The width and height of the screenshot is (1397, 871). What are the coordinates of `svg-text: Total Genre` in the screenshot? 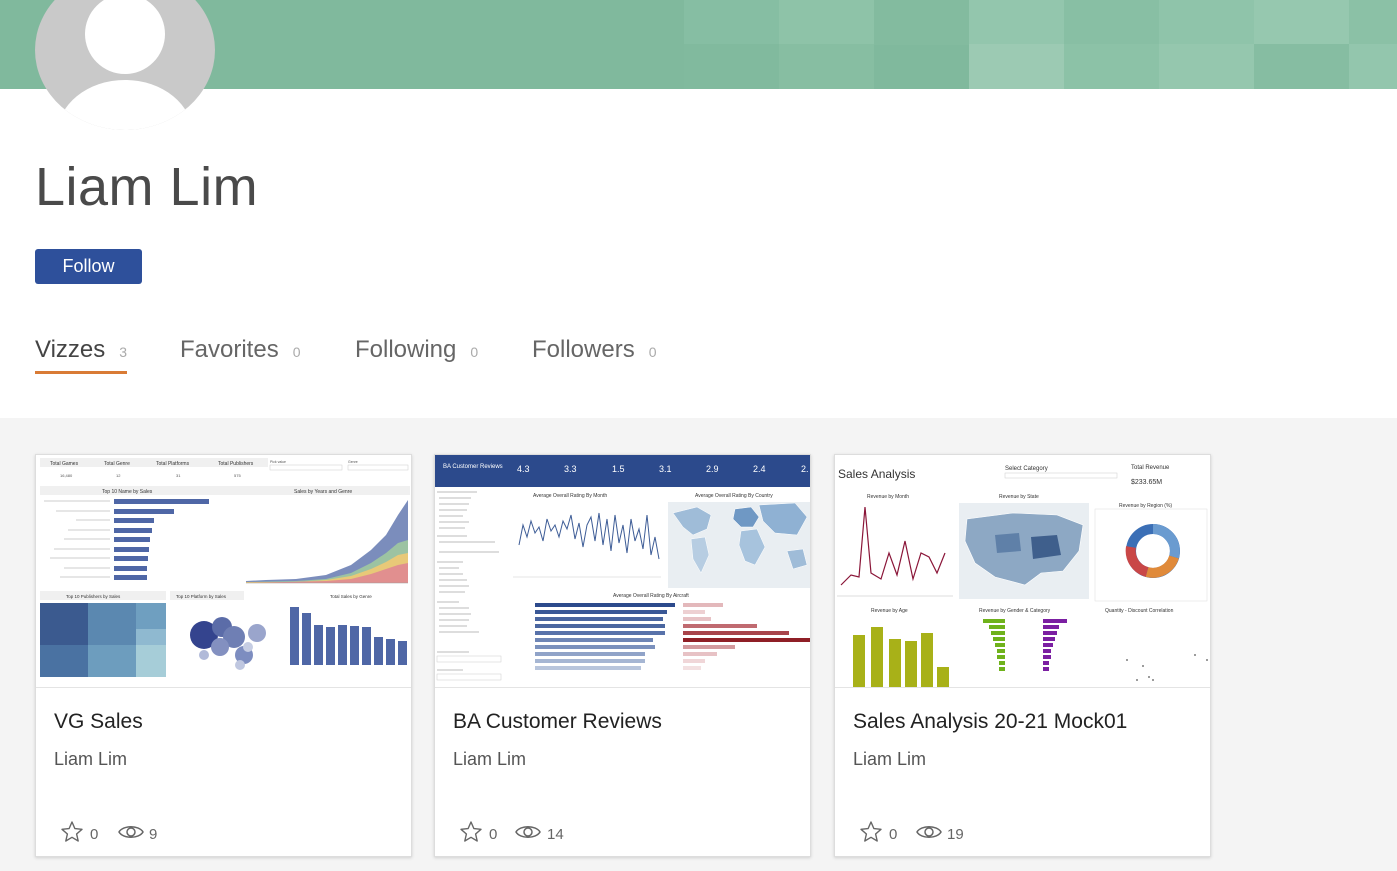 It's located at (117, 464).